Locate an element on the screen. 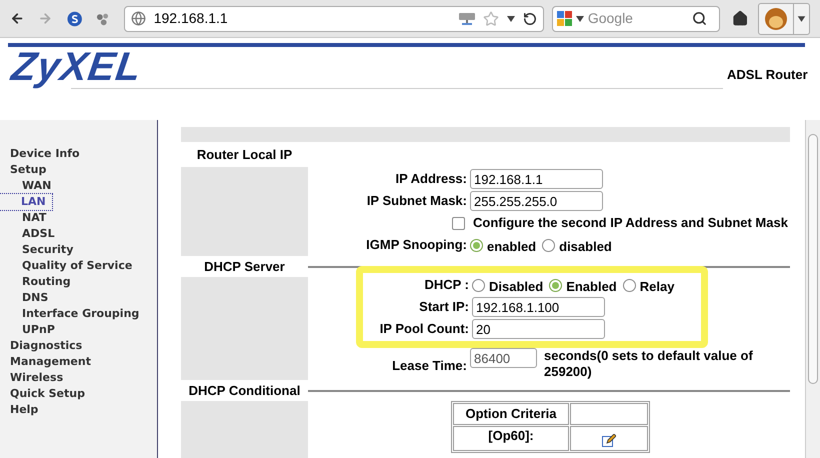 This screenshot has width=820, height=458. cluster-icon is located at coordinates (103, 19).